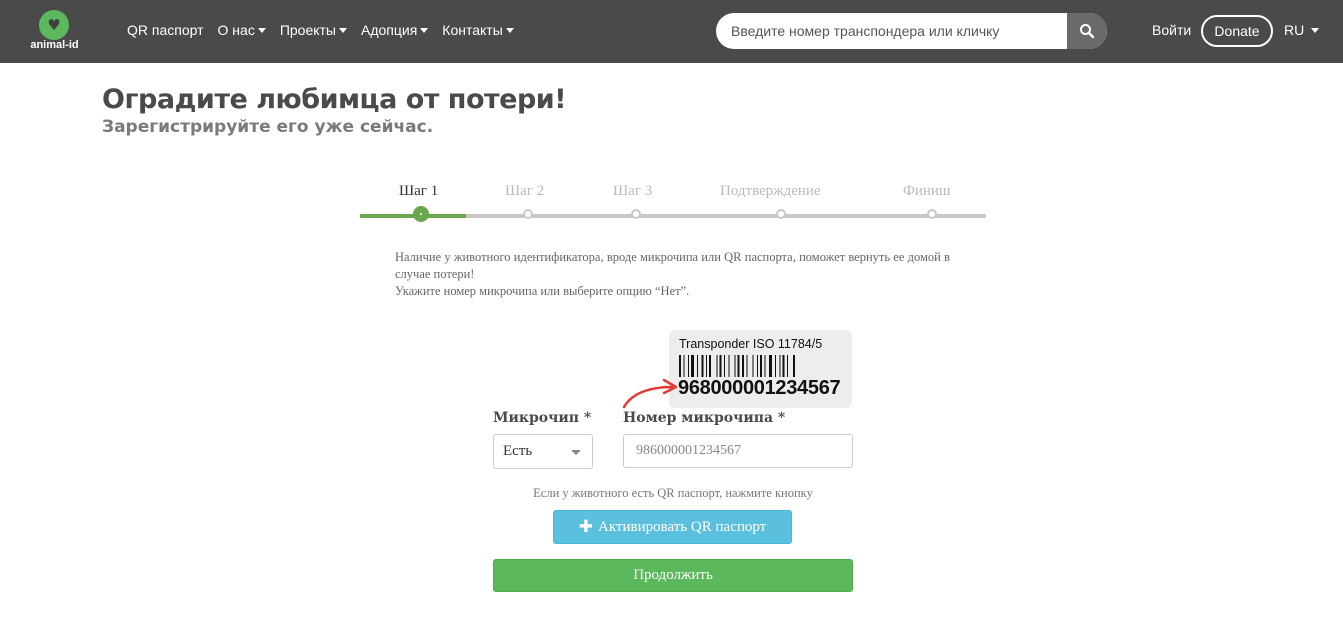 Image resolution: width=1343 pixels, height=631 pixels. I want to click on microchip-label: Микрочип *, so click(542, 418).